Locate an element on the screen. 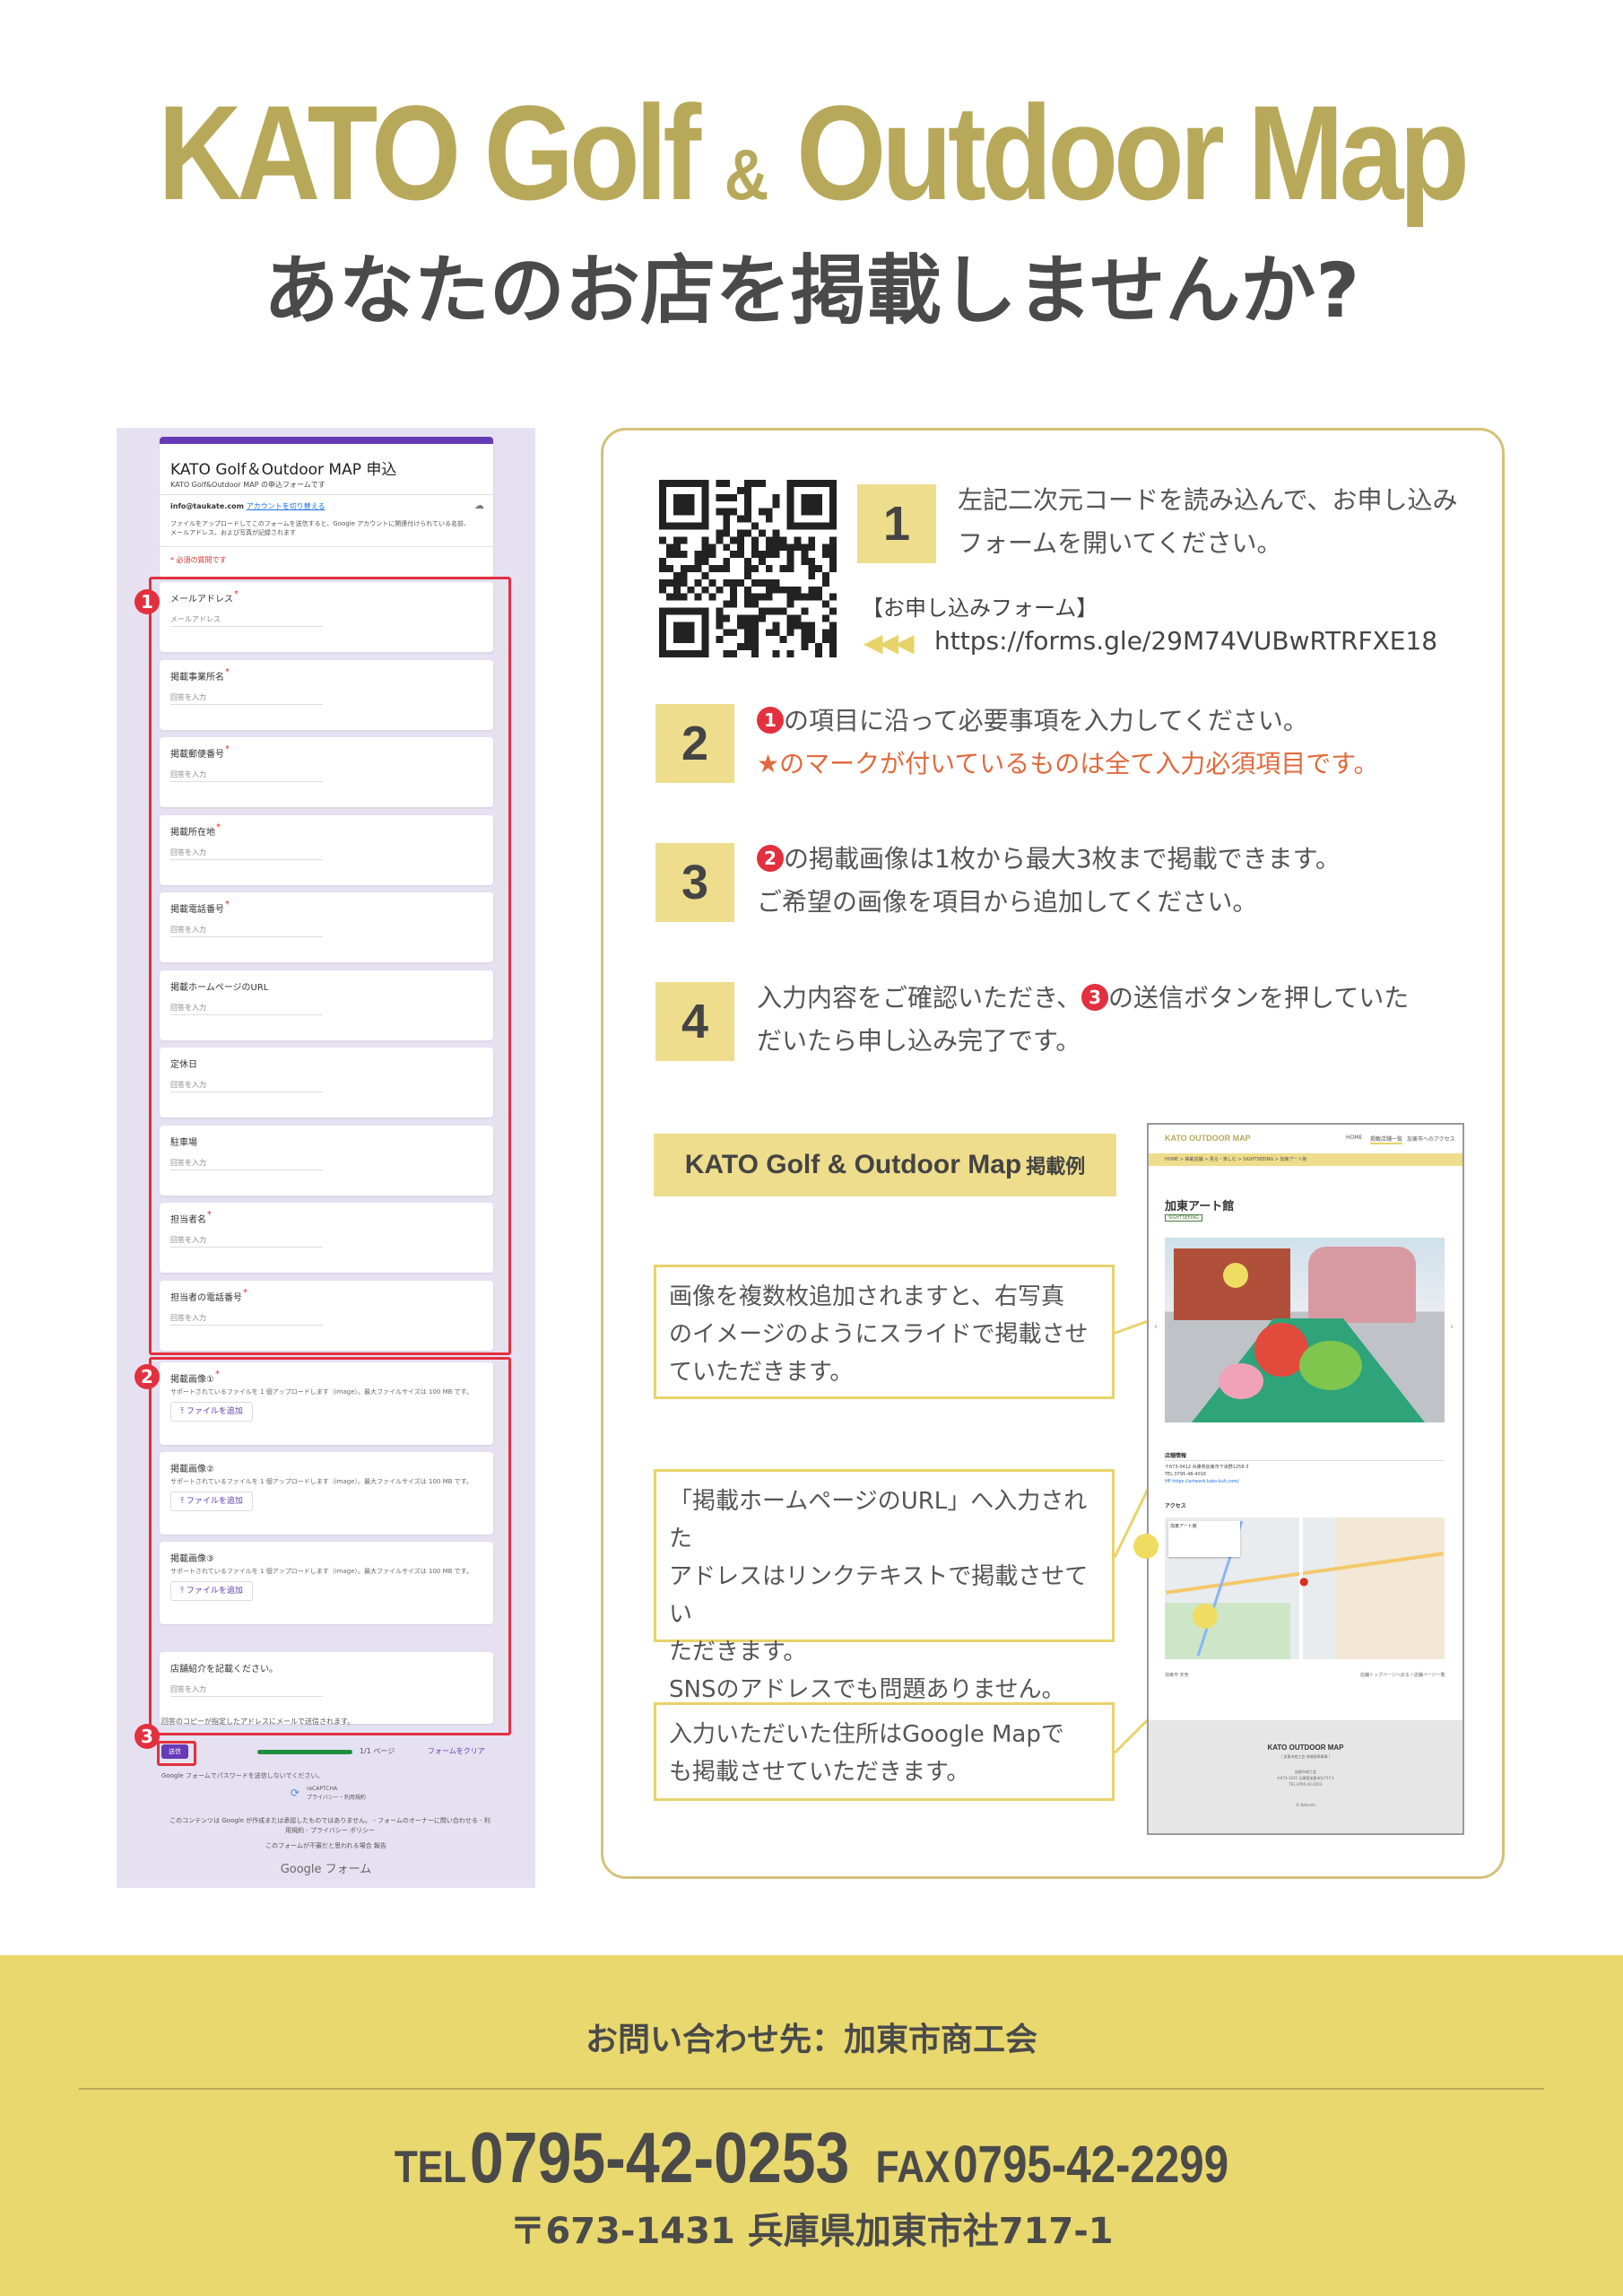 This screenshot has height=2296, width=1623. tel-number: 0795-42-0253 is located at coordinates (659, 2157).